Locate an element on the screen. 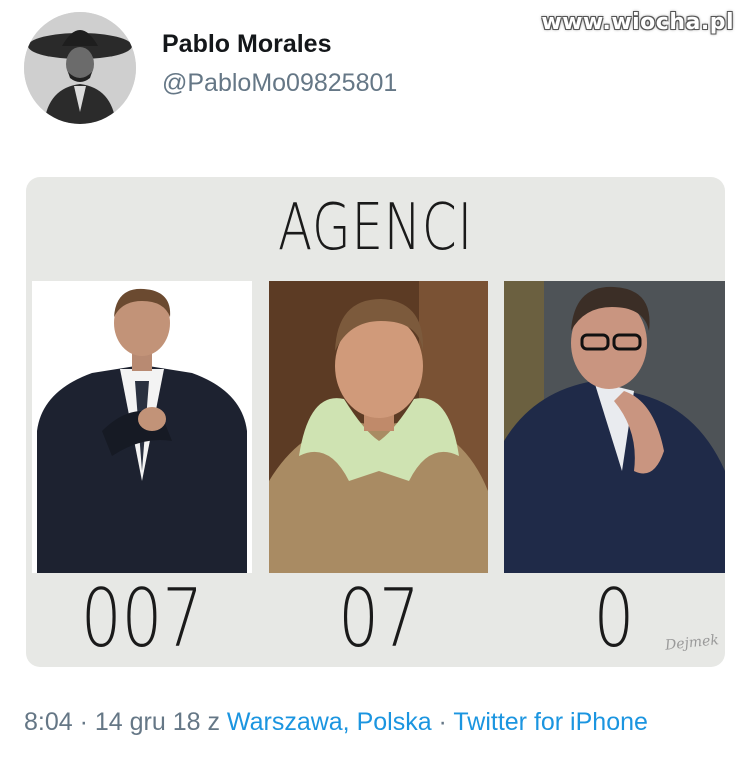  avatar is located at coordinates (80, 68).